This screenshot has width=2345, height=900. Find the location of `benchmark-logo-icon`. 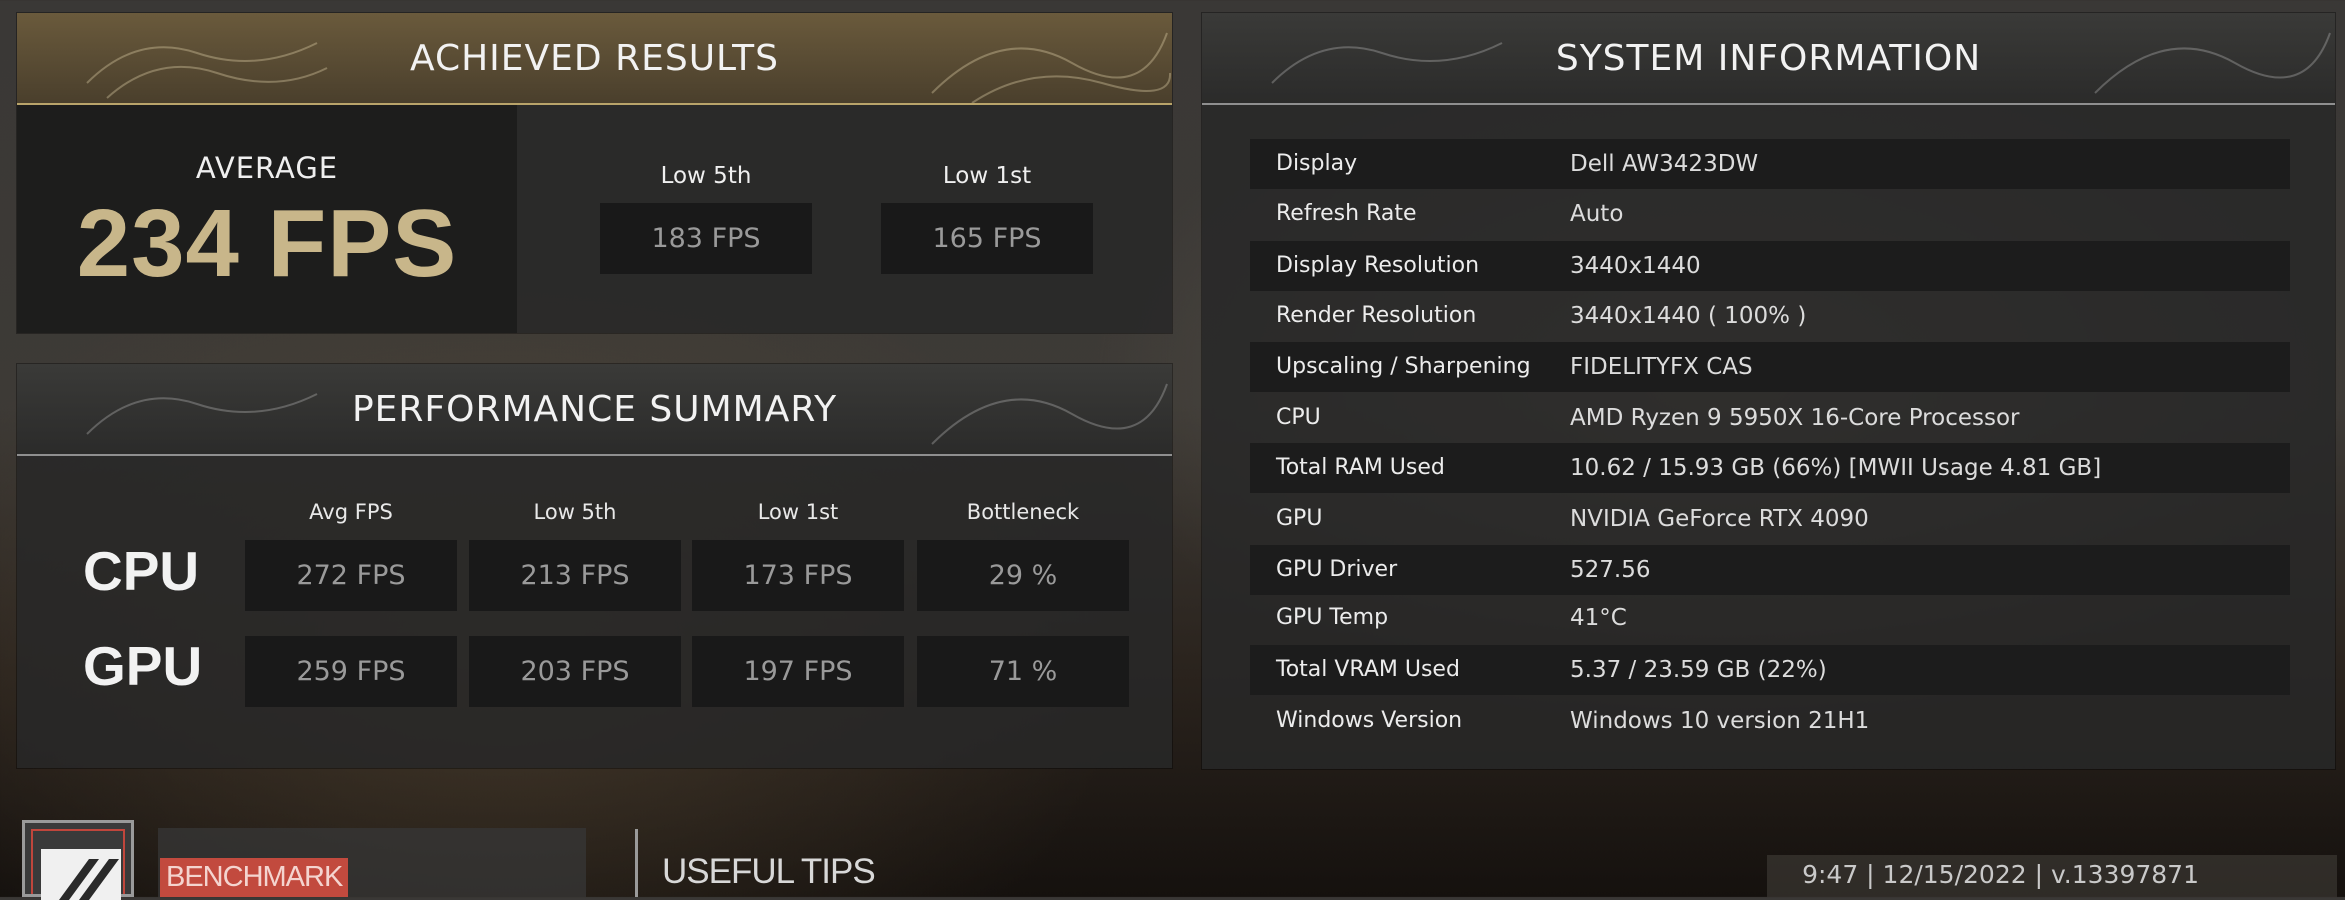

benchmark-logo-icon is located at coordinates (78, 860).